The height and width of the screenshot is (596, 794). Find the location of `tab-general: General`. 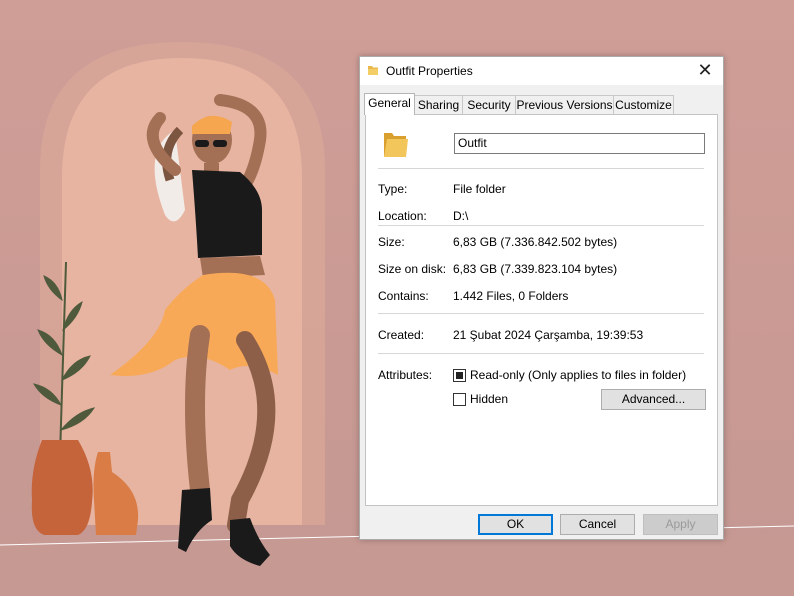

tab-general: General is located at coordinates (389, 104).